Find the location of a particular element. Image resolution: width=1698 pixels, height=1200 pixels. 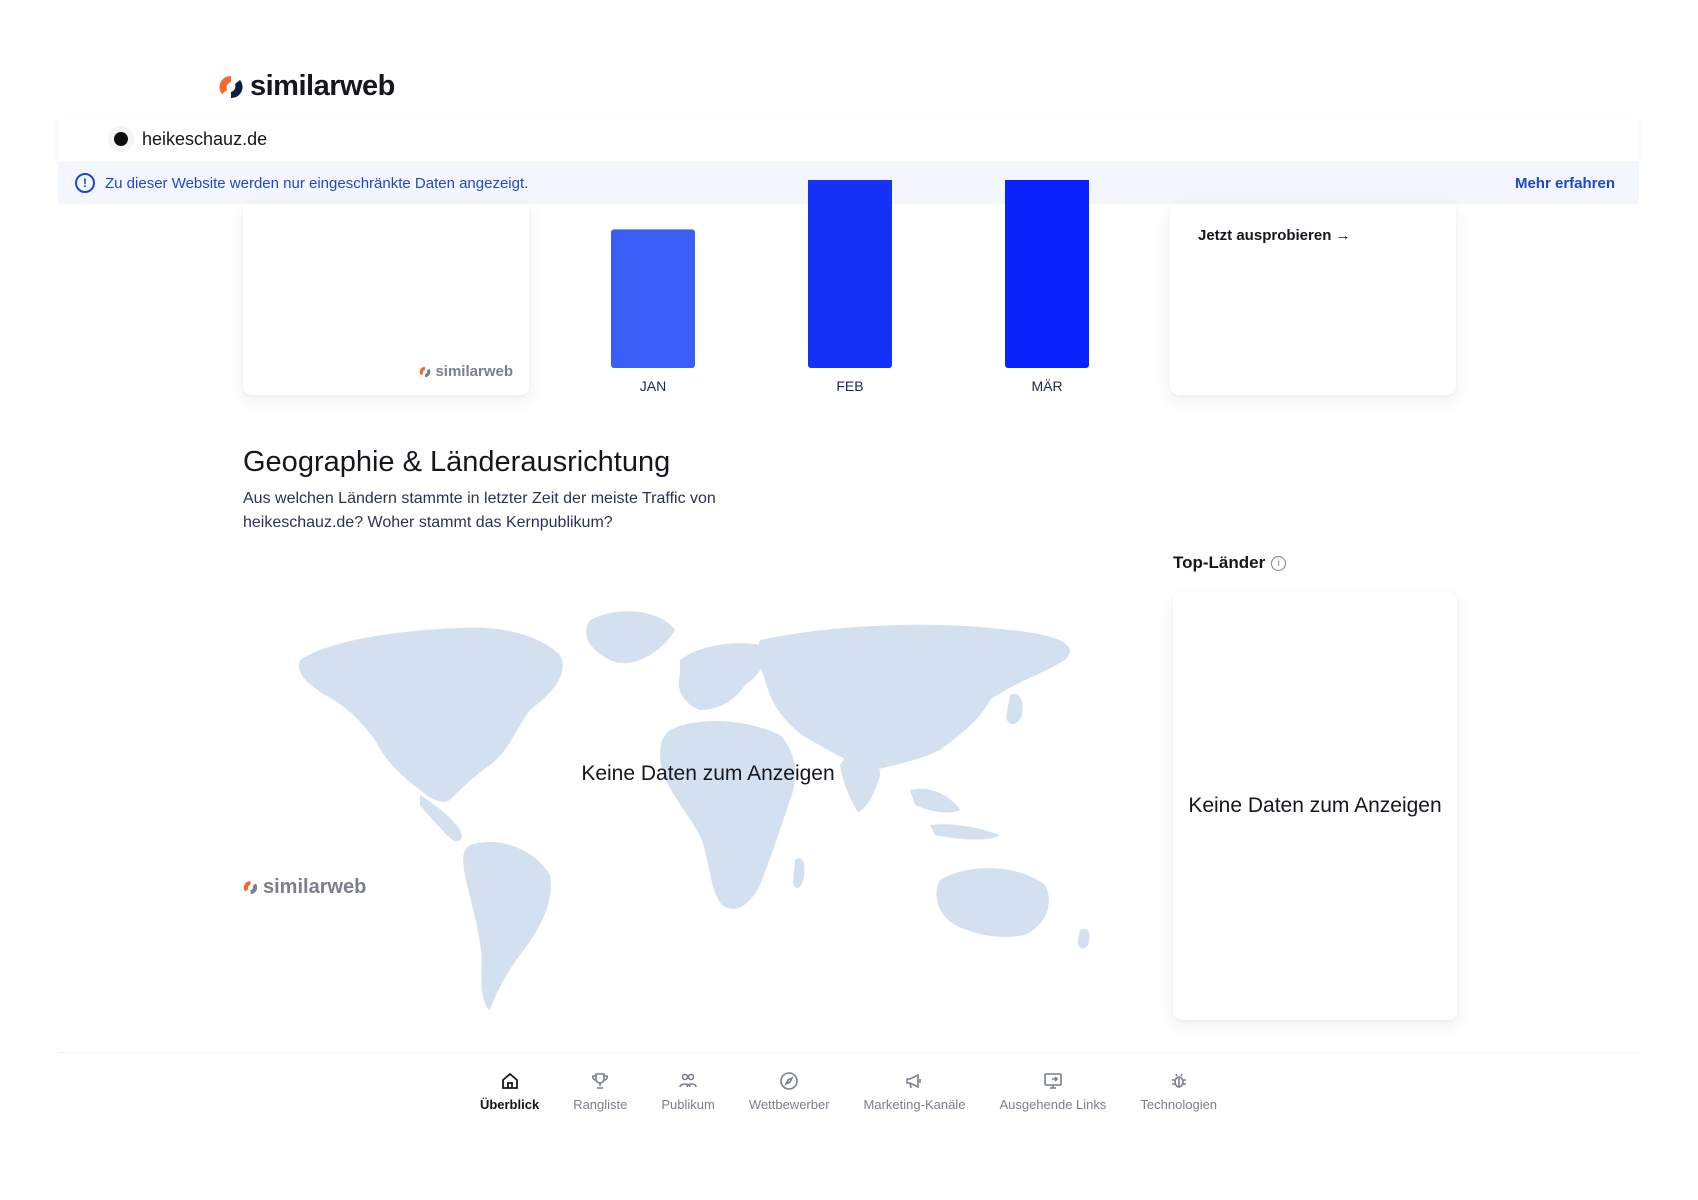

home-icon is located at coordinates (509, 1080).